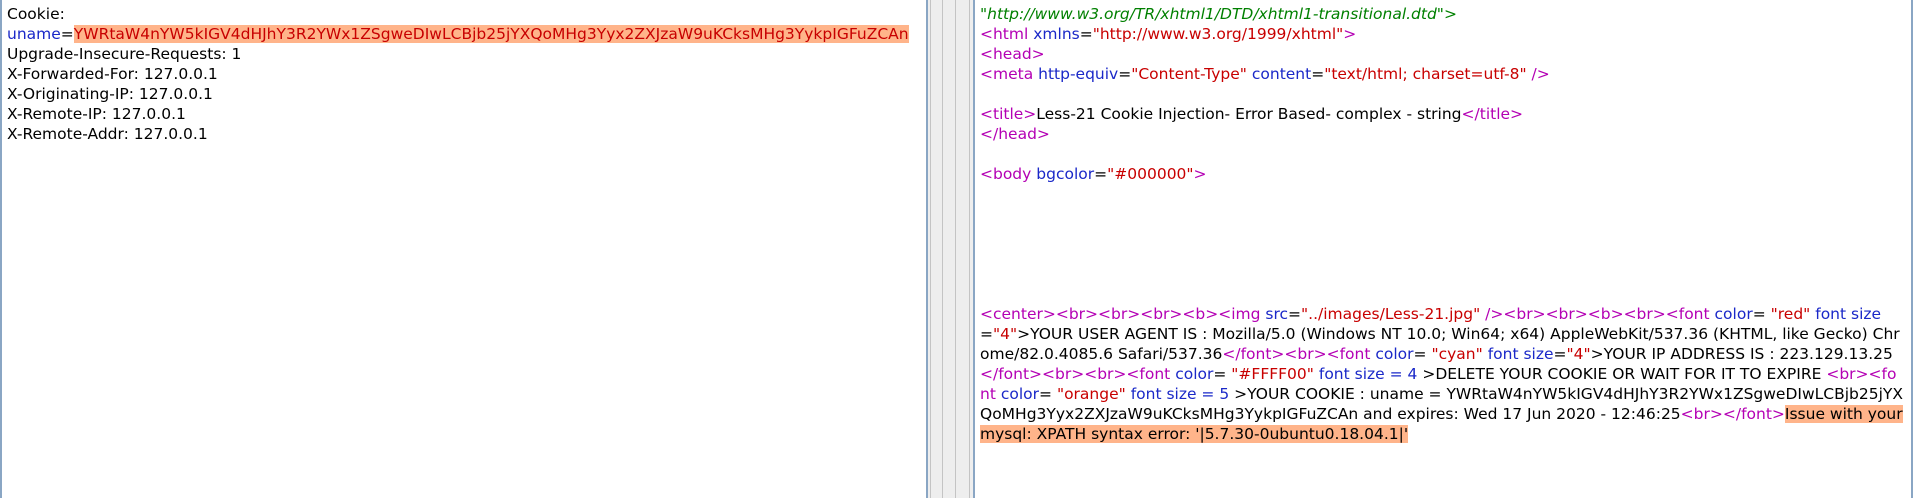 The height and width of the screenshot is (498, 1917). What do you see at coordinates (124, 54) in the screenshot?
I see `header-line: Upgrade-Insecure-Requests: 1` at bounding box center [124, 54].